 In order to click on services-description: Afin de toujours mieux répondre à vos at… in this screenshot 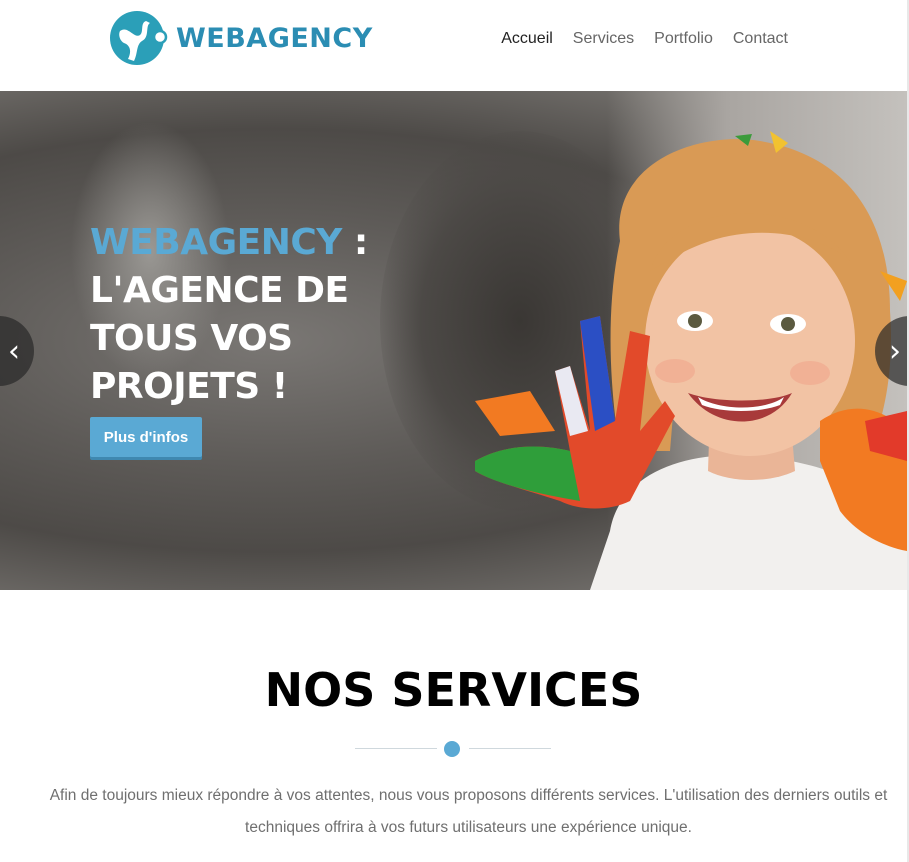, I will do `click(468, 811)`.